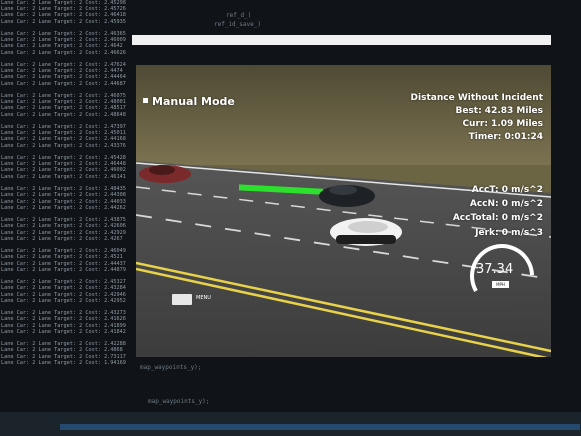 The width and height of the screenshot is (581, 436). What do you see at coordinates (502, 124) in the screenshot?
I see `current-distance: Curr: 1.09 Miles` at bounding box center [502, 124].